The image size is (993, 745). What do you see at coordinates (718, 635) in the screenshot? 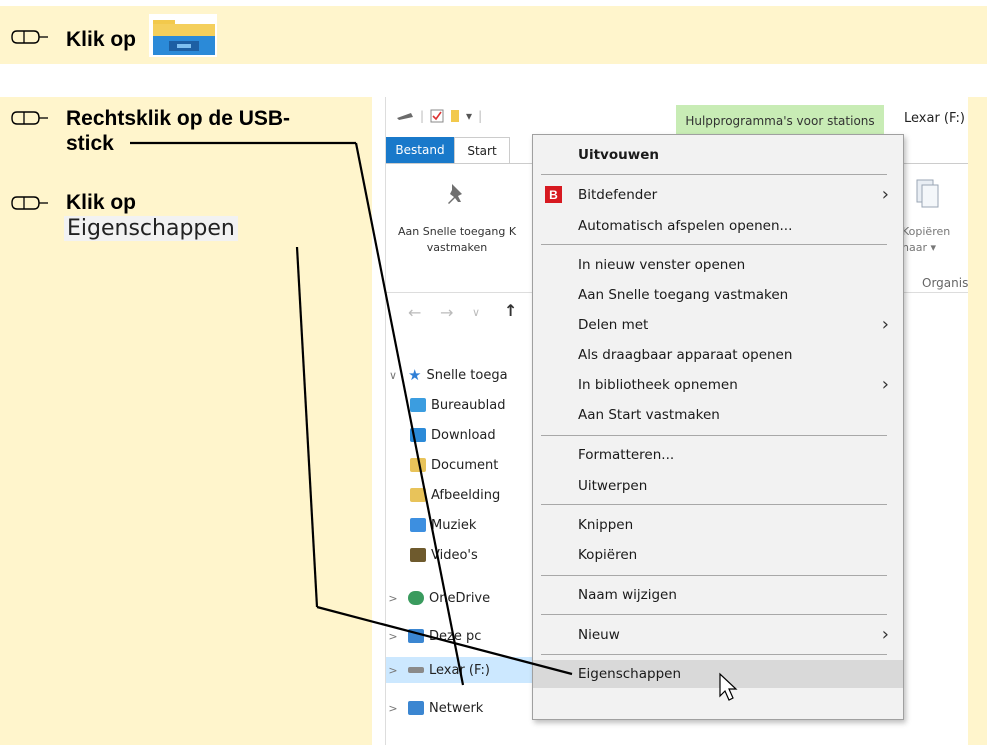
I see `menu-item-new: Nieuw ›` at bounding box center [718, 635].